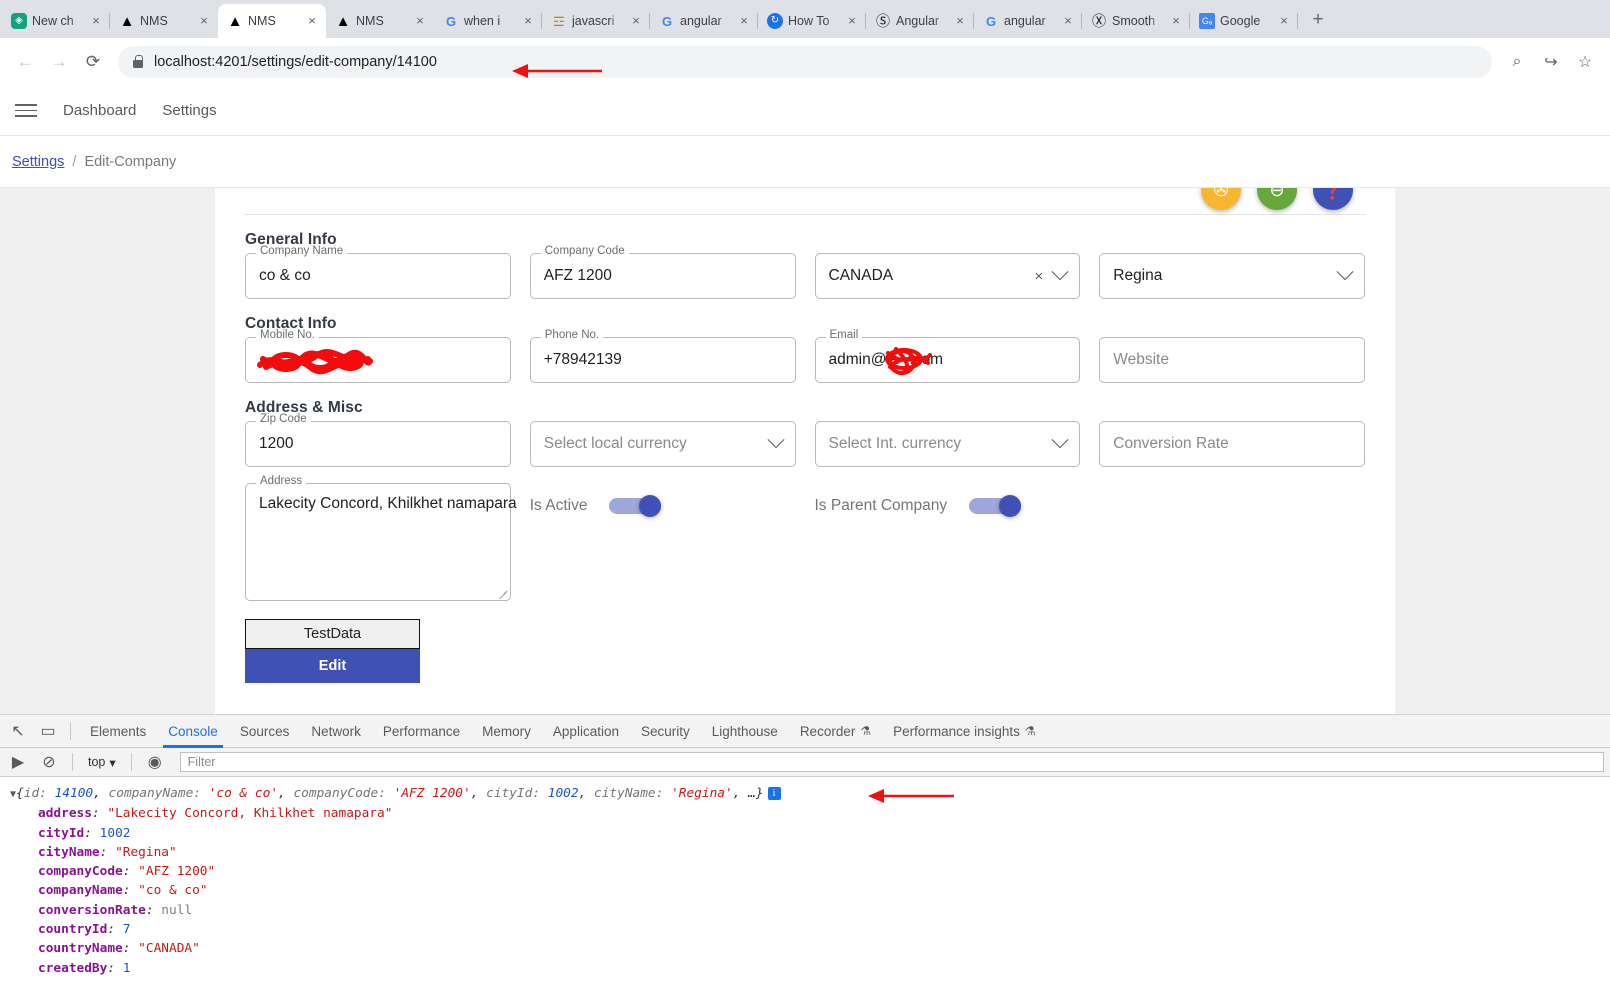 This screenshot has height=1001, width=1610. Describe the element at coordinates (189, 110) in the screenshot. I see `nav-item-settings: Settings` at that location.